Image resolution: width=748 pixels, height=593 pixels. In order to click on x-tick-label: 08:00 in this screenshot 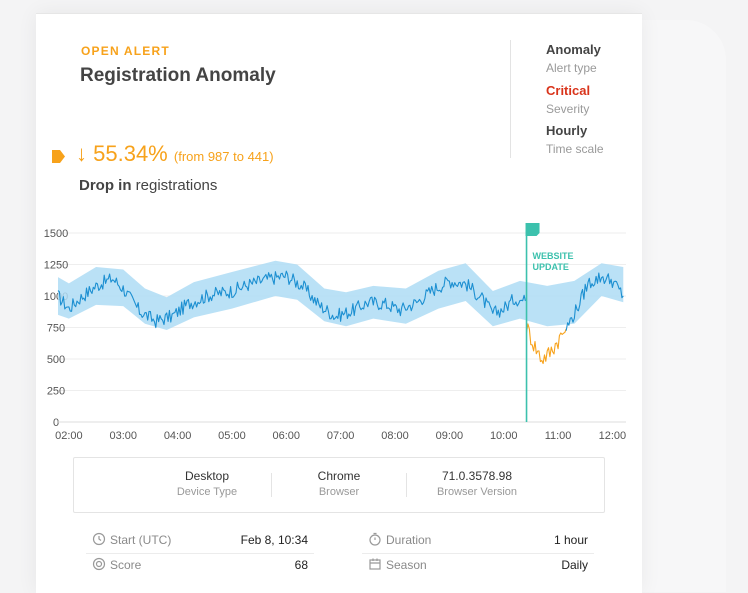, I will do `click(395, 436)`.